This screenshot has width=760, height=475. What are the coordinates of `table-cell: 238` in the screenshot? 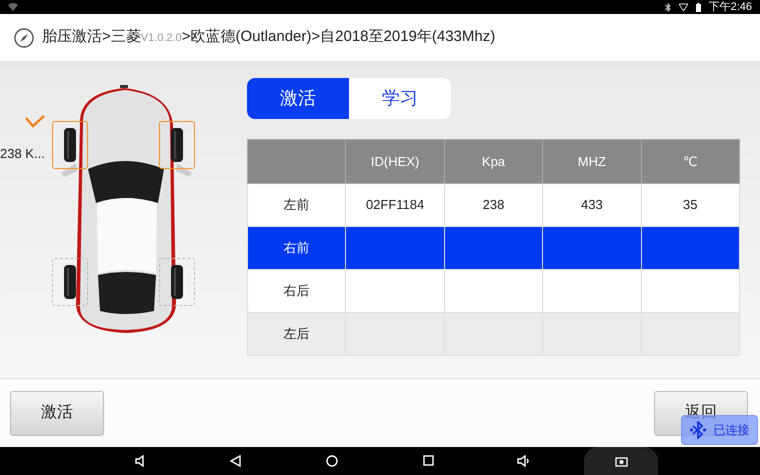 It's located at (493, 204).